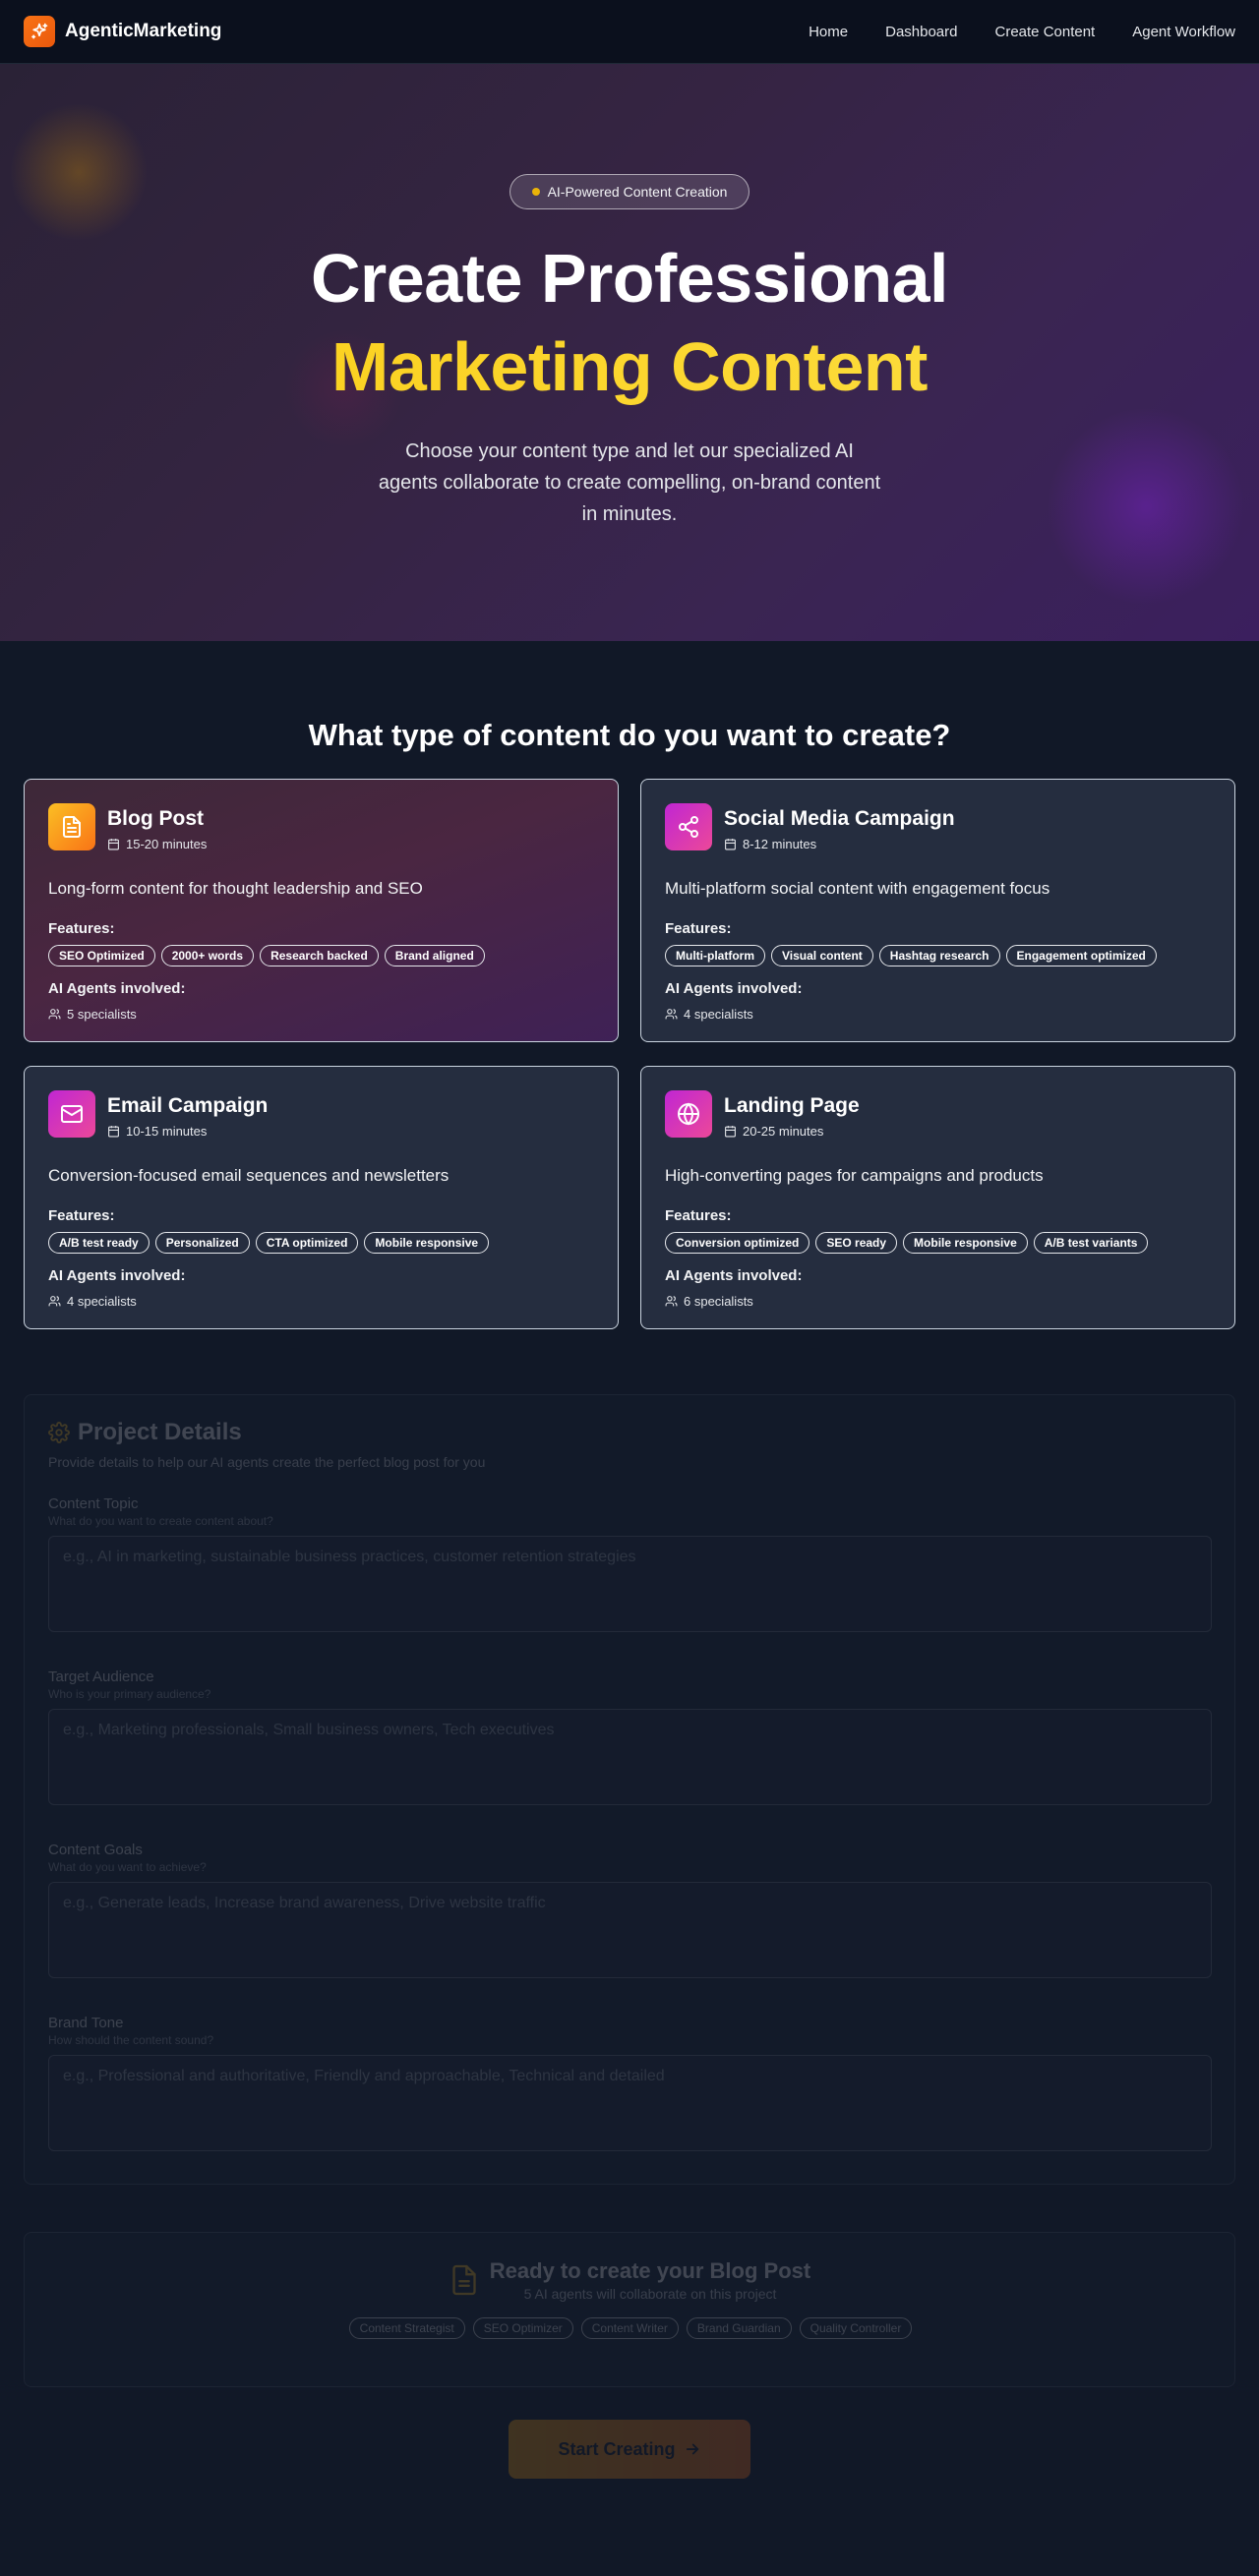 The width and height of the screenshot is (1259, 2576). Describe the element at coordinates (792, 1105) in the screenshot. I see `card-title: Landing Page` at that location.